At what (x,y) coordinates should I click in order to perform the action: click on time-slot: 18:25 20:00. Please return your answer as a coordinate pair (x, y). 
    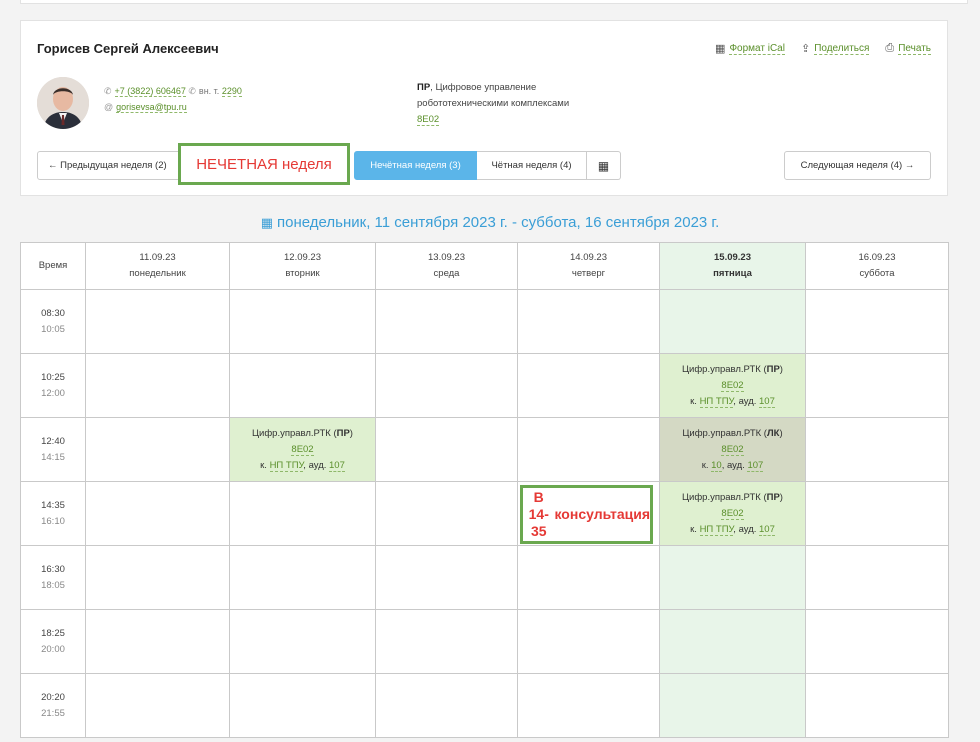
    Looking at the image, I should click on (53, 641).